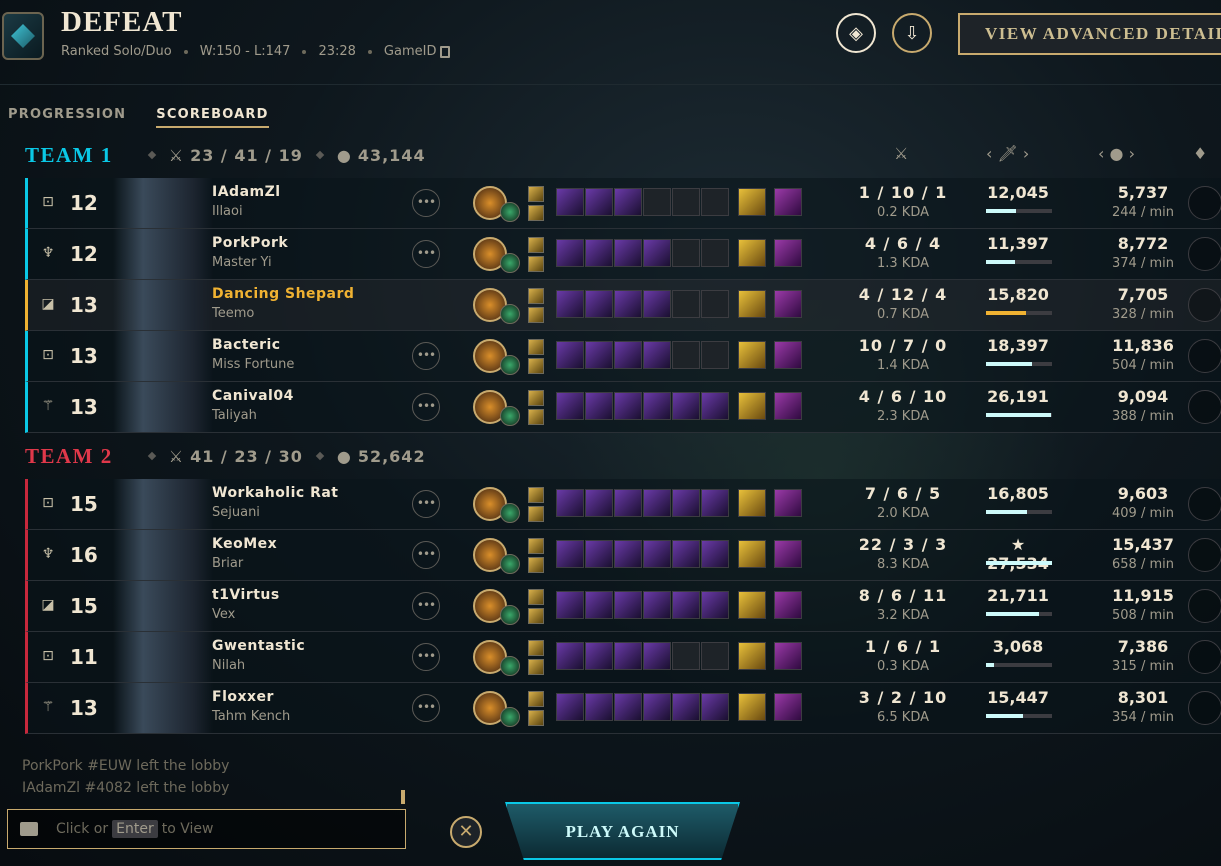 Image resolution: width=1221 pixels, height=866 pixels. I want to click on summoner-name: Floxxer, so click(243, 697).